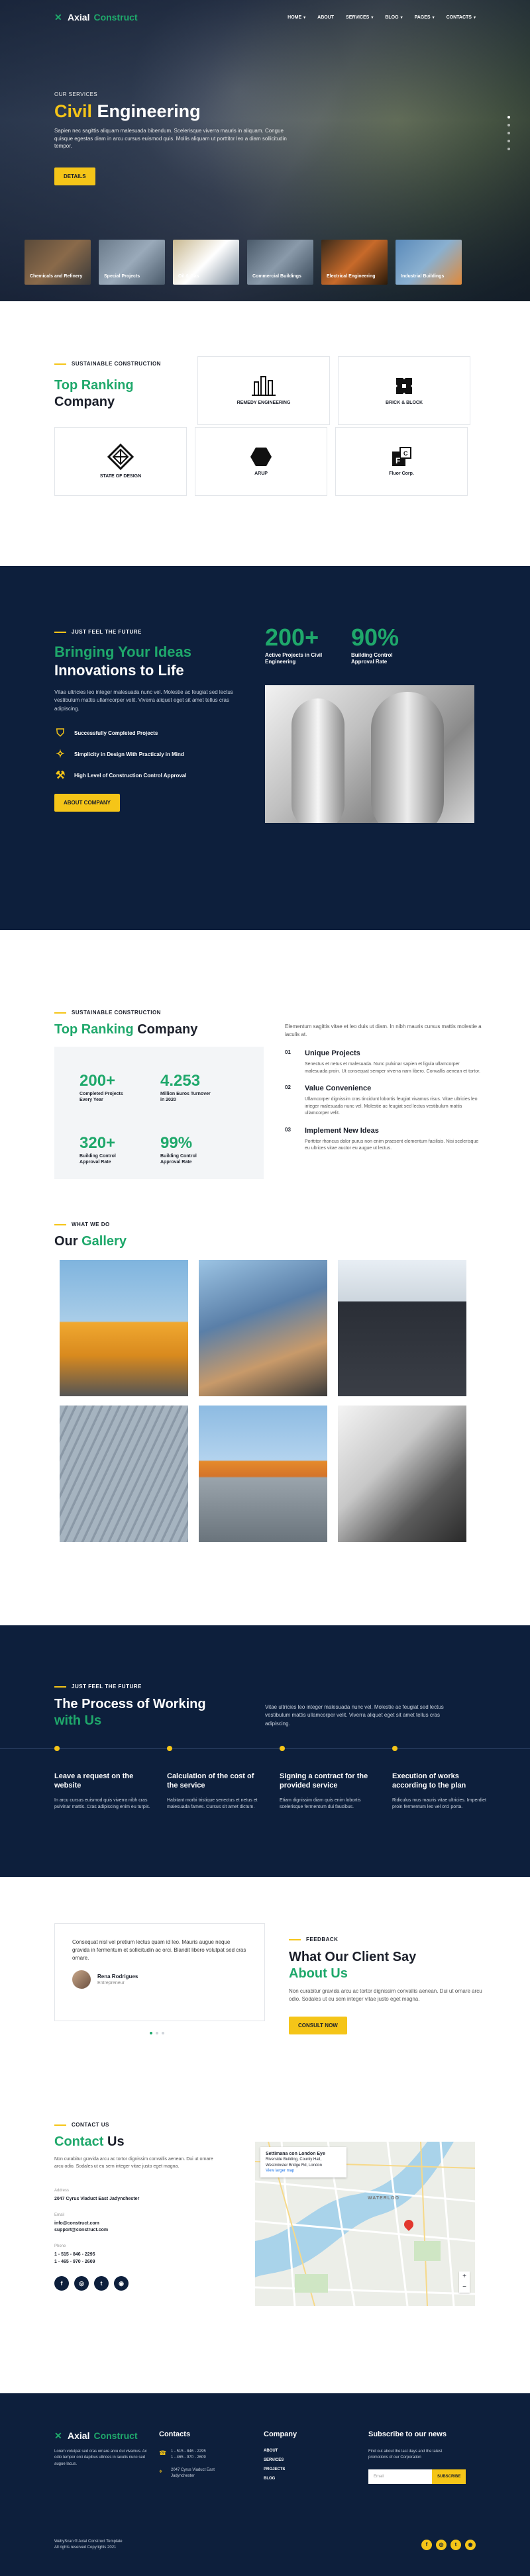  Describe the element at coordinates (132, 262) in the screenshot. I see `thumb-special: Special Projects` at that location.